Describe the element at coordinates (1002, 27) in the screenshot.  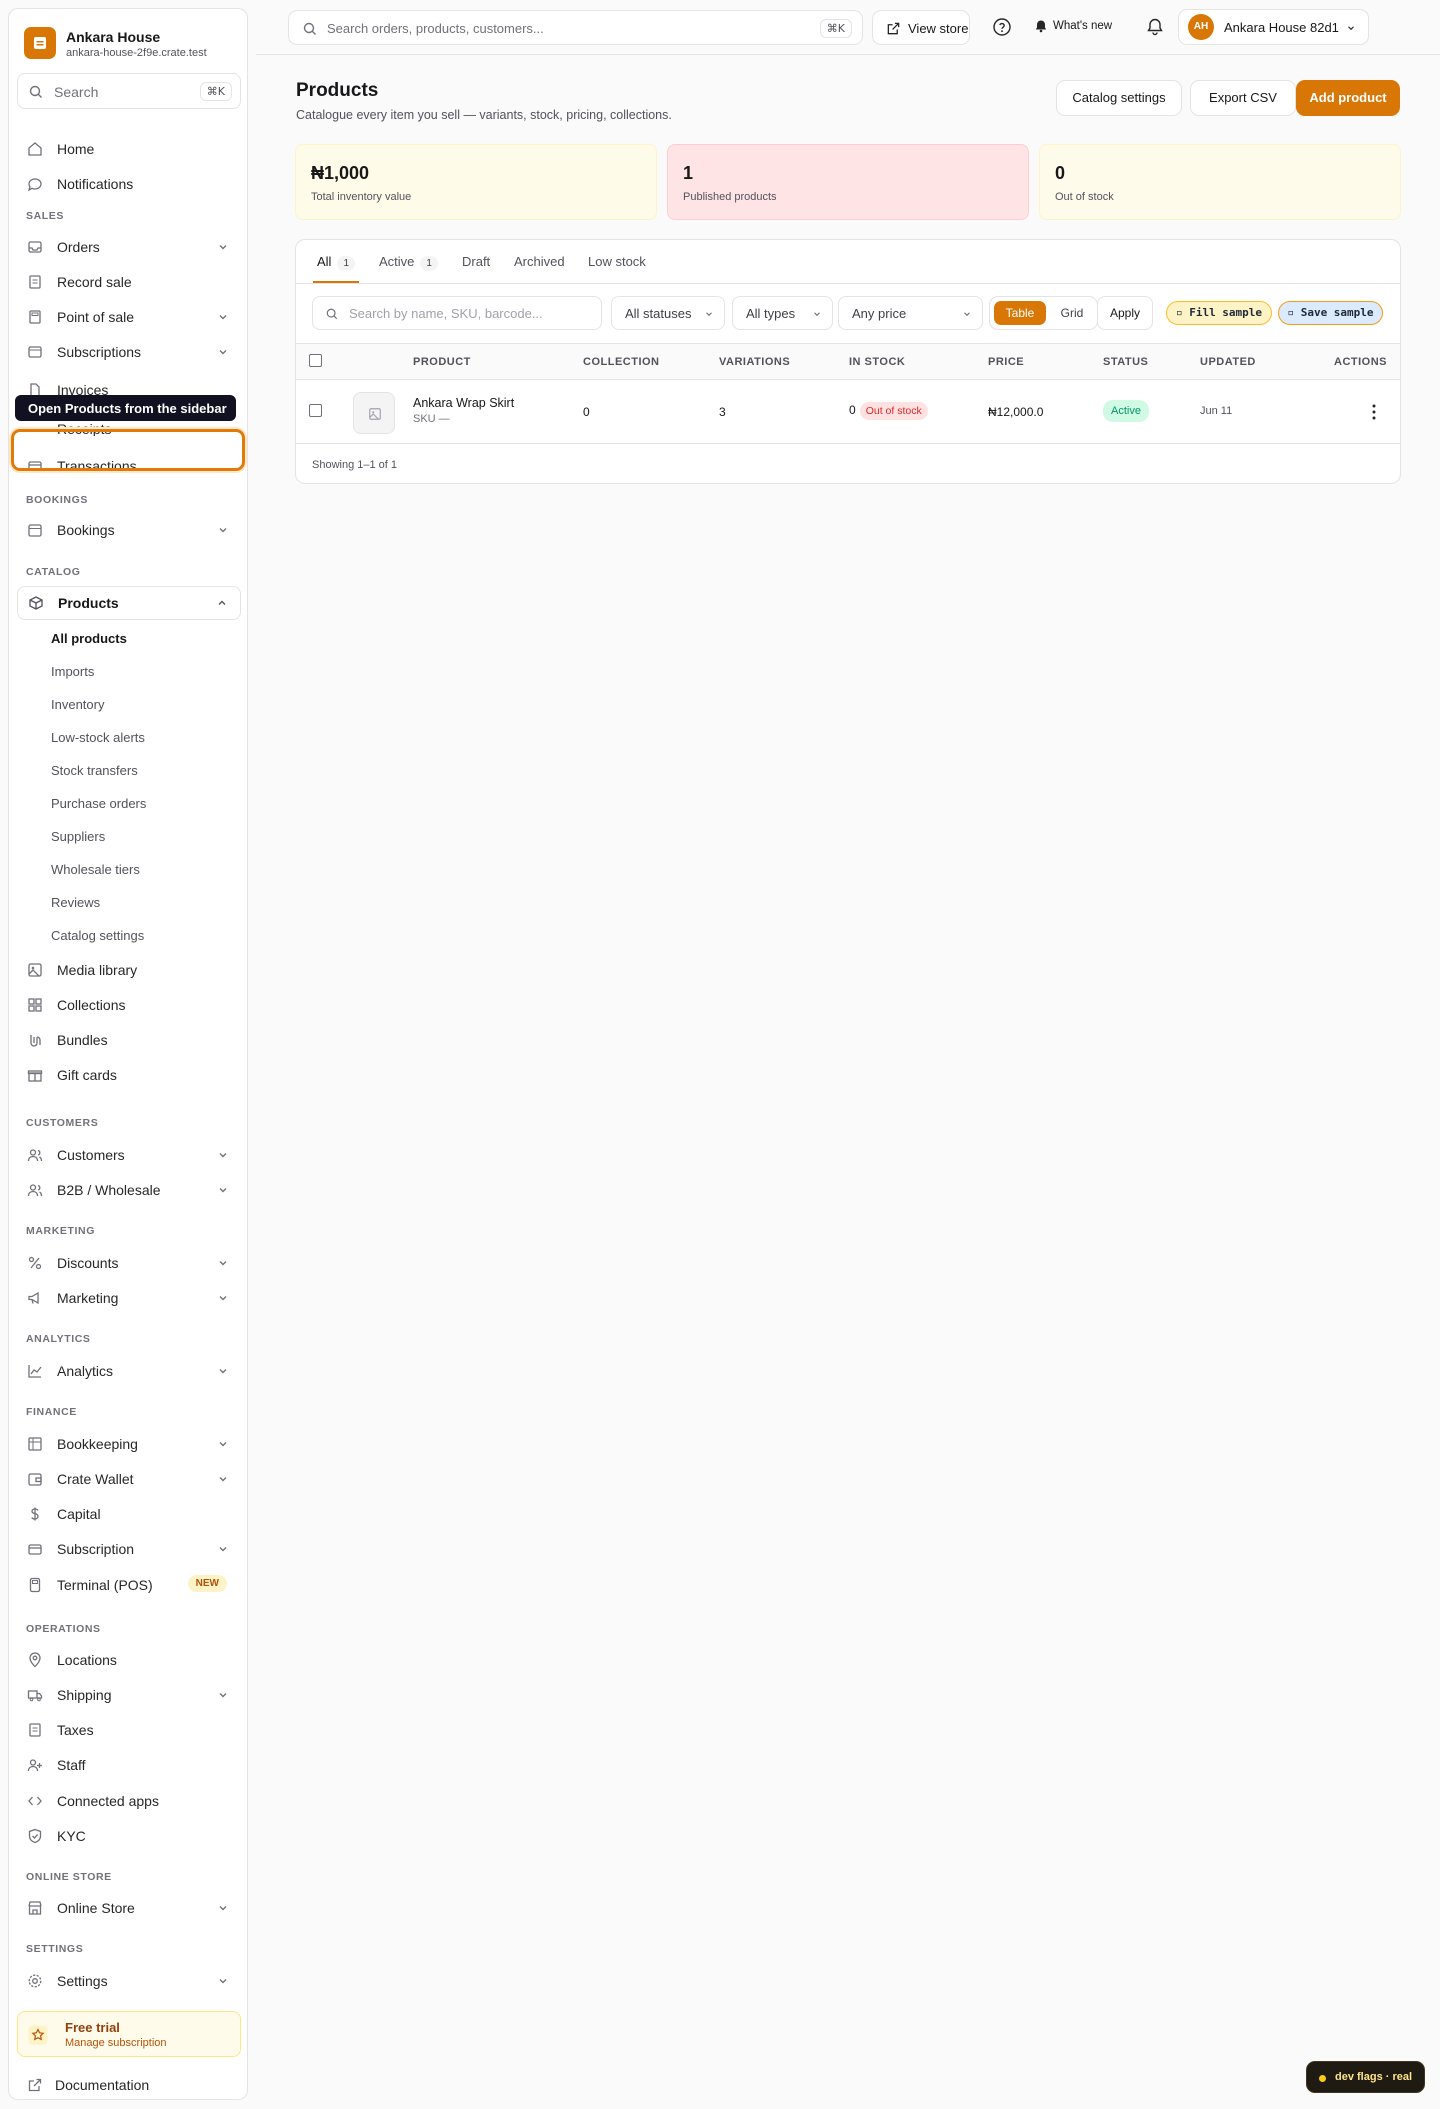
I see `help-circle-icon` at that location.